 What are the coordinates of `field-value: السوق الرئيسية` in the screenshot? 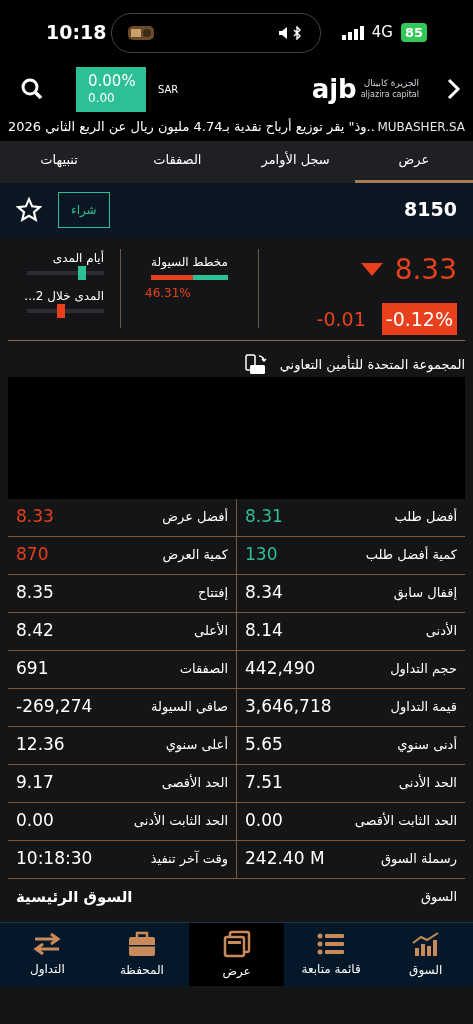 It's located at (74, 897).